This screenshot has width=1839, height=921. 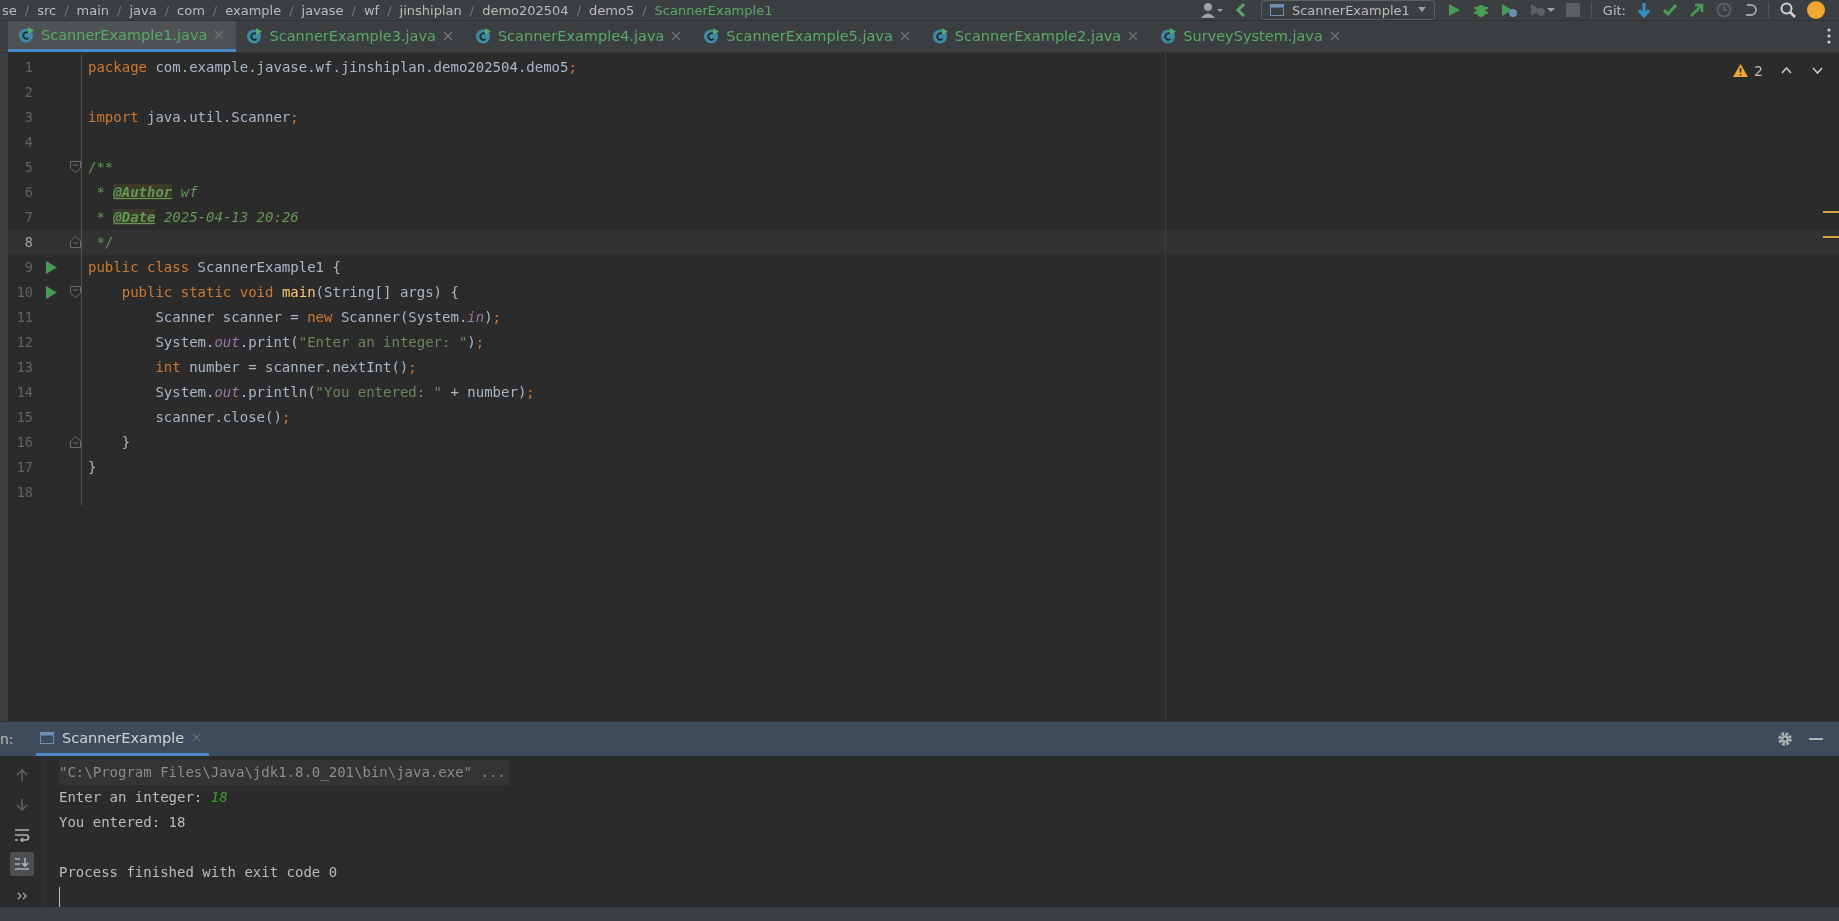 I want to click on breadcrumb-item: java, so click(x=143, y=10).